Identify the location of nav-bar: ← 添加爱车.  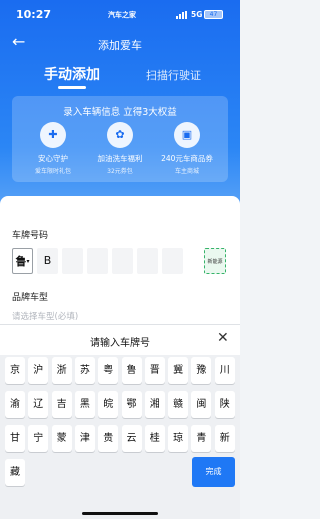
(120, 43).